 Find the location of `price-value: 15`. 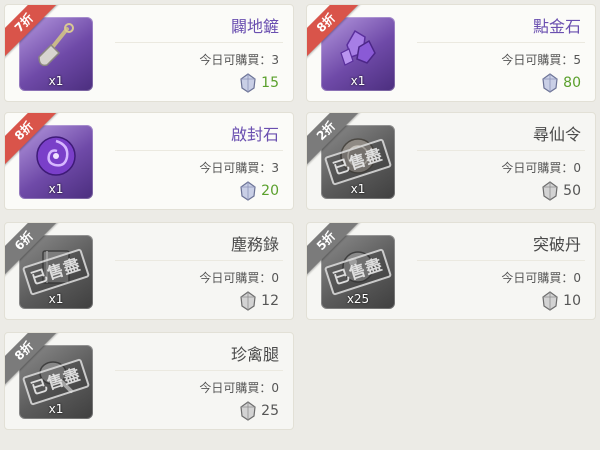

price-value: 15 is located at coordinates (270, 83).